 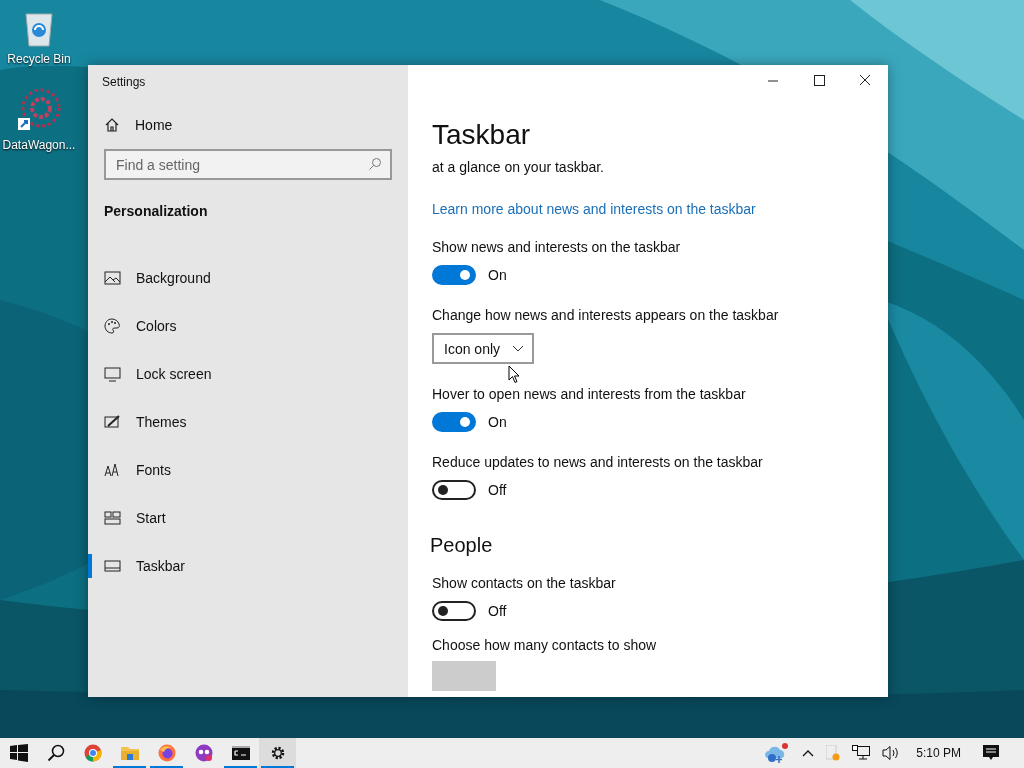 I want to click on setting-label: Show news and interests on the taskbar, so click(x=556, y=247).